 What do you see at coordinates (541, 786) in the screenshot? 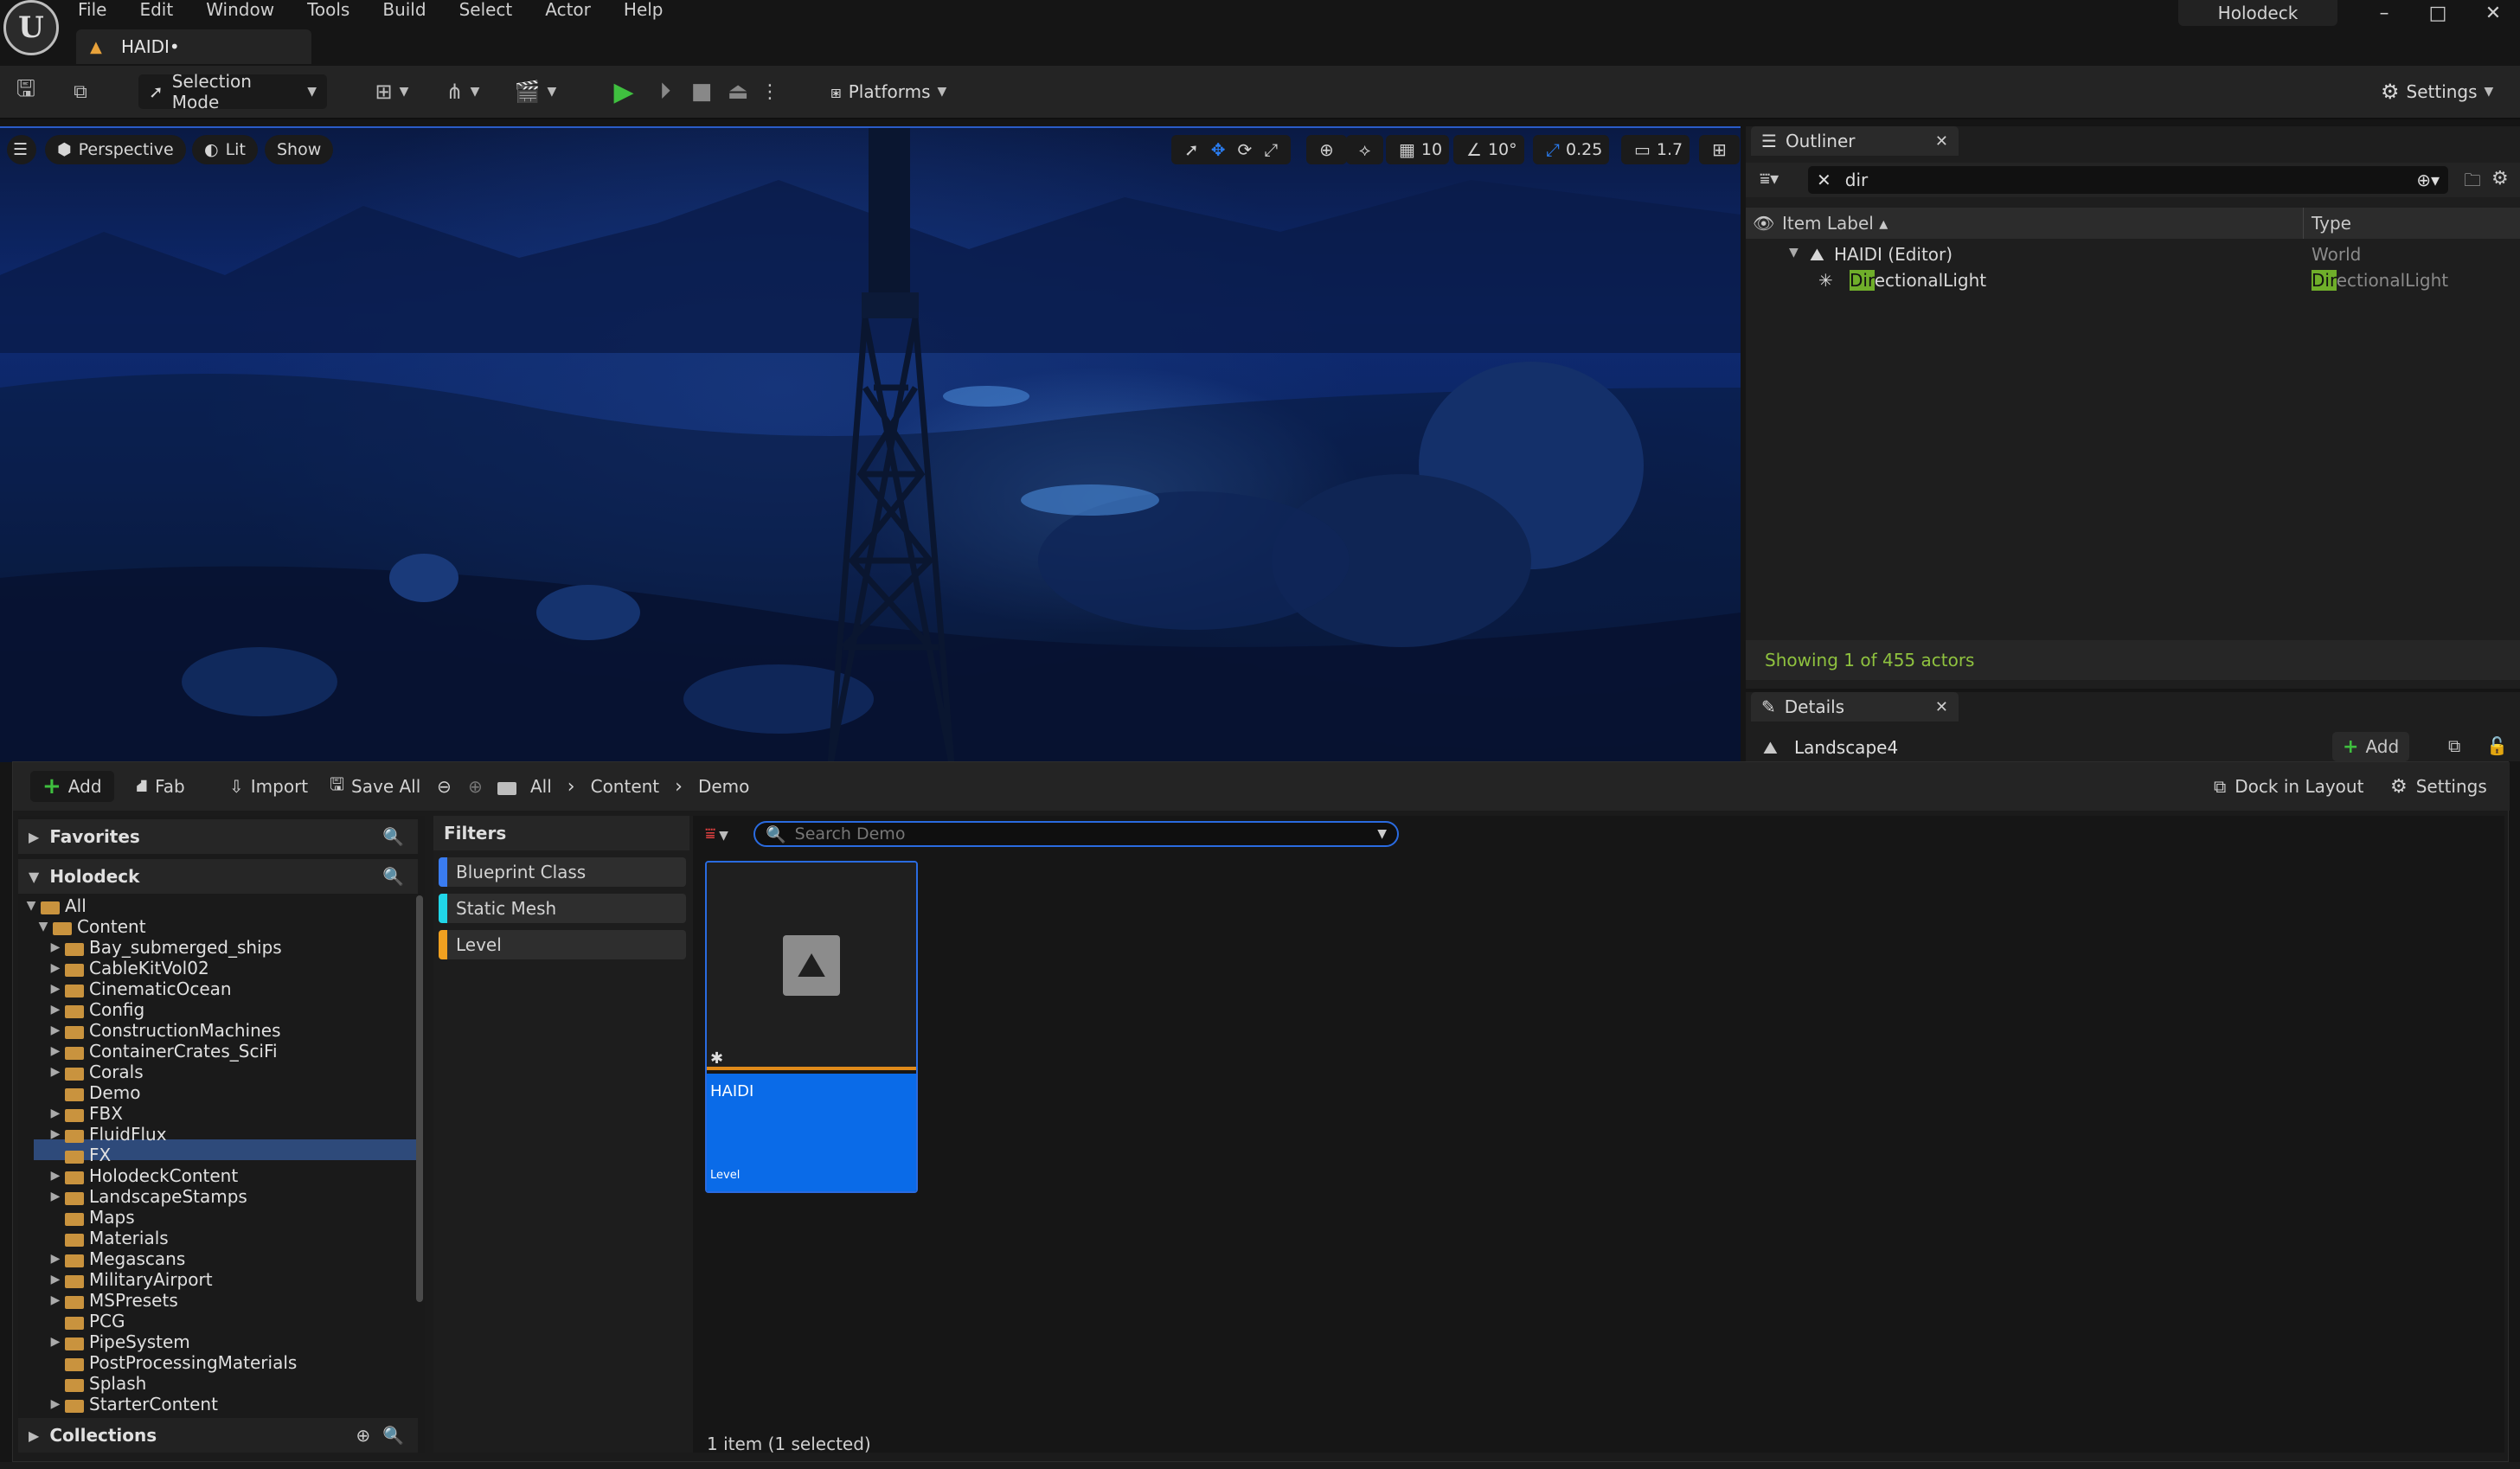
I see `breadcrumb-all: All` at bounding box center [541, 786].